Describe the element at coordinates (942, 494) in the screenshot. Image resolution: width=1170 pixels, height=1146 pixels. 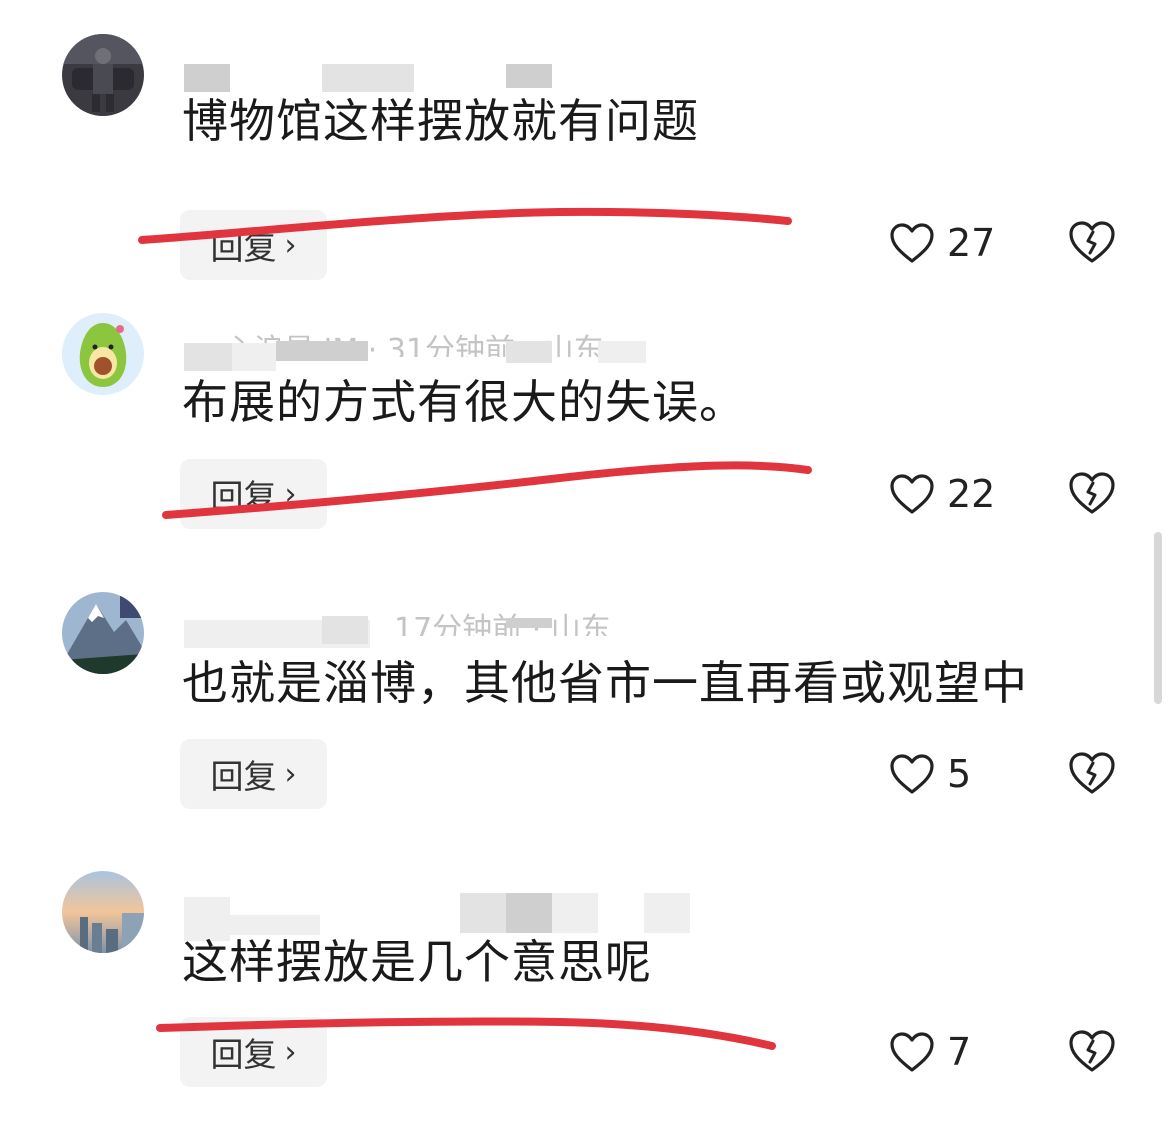
I see `like-button: 22` at that location.